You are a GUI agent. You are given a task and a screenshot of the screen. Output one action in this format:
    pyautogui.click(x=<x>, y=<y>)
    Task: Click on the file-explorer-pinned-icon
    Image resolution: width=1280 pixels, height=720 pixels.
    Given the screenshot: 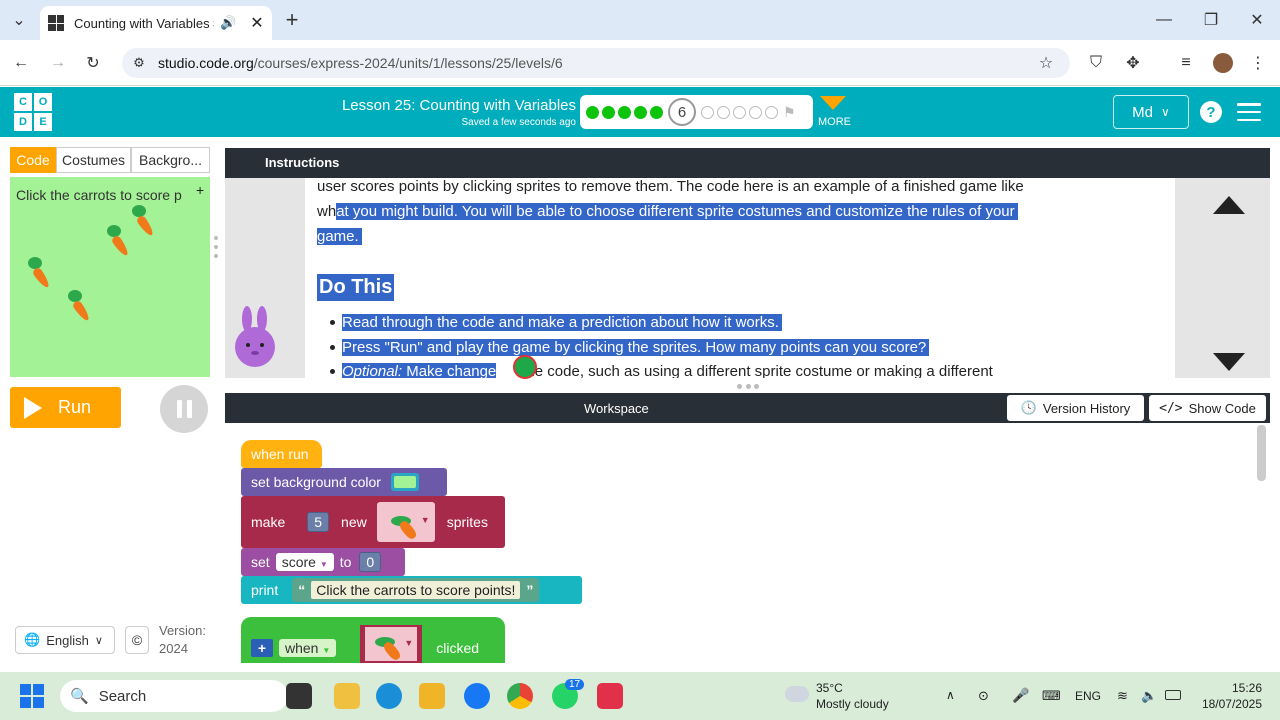 What is the action you would take?
    pyautogui.click(x=347, y=696)
    